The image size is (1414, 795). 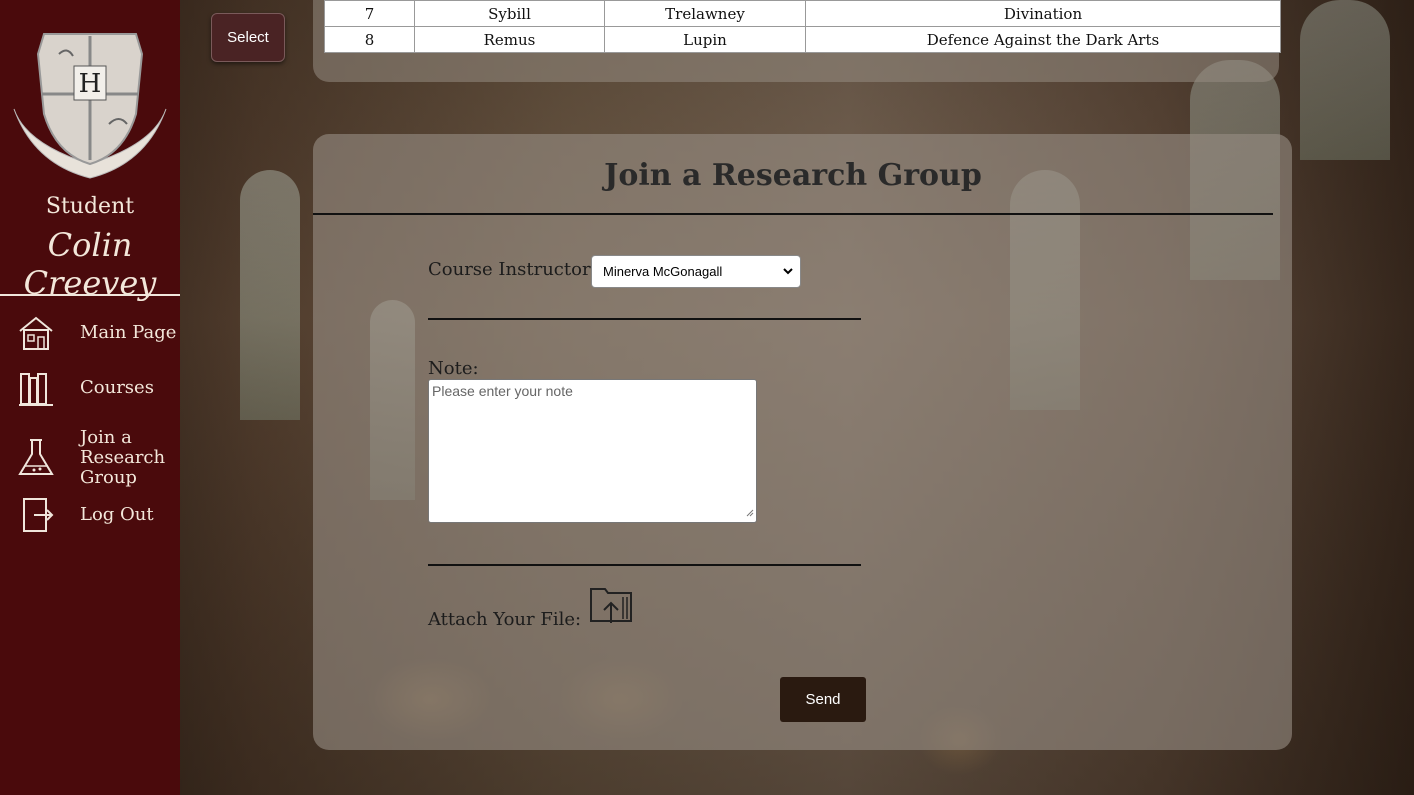 I want to click on hogwarts-crest-logo: H, so click(x=90, y=106).